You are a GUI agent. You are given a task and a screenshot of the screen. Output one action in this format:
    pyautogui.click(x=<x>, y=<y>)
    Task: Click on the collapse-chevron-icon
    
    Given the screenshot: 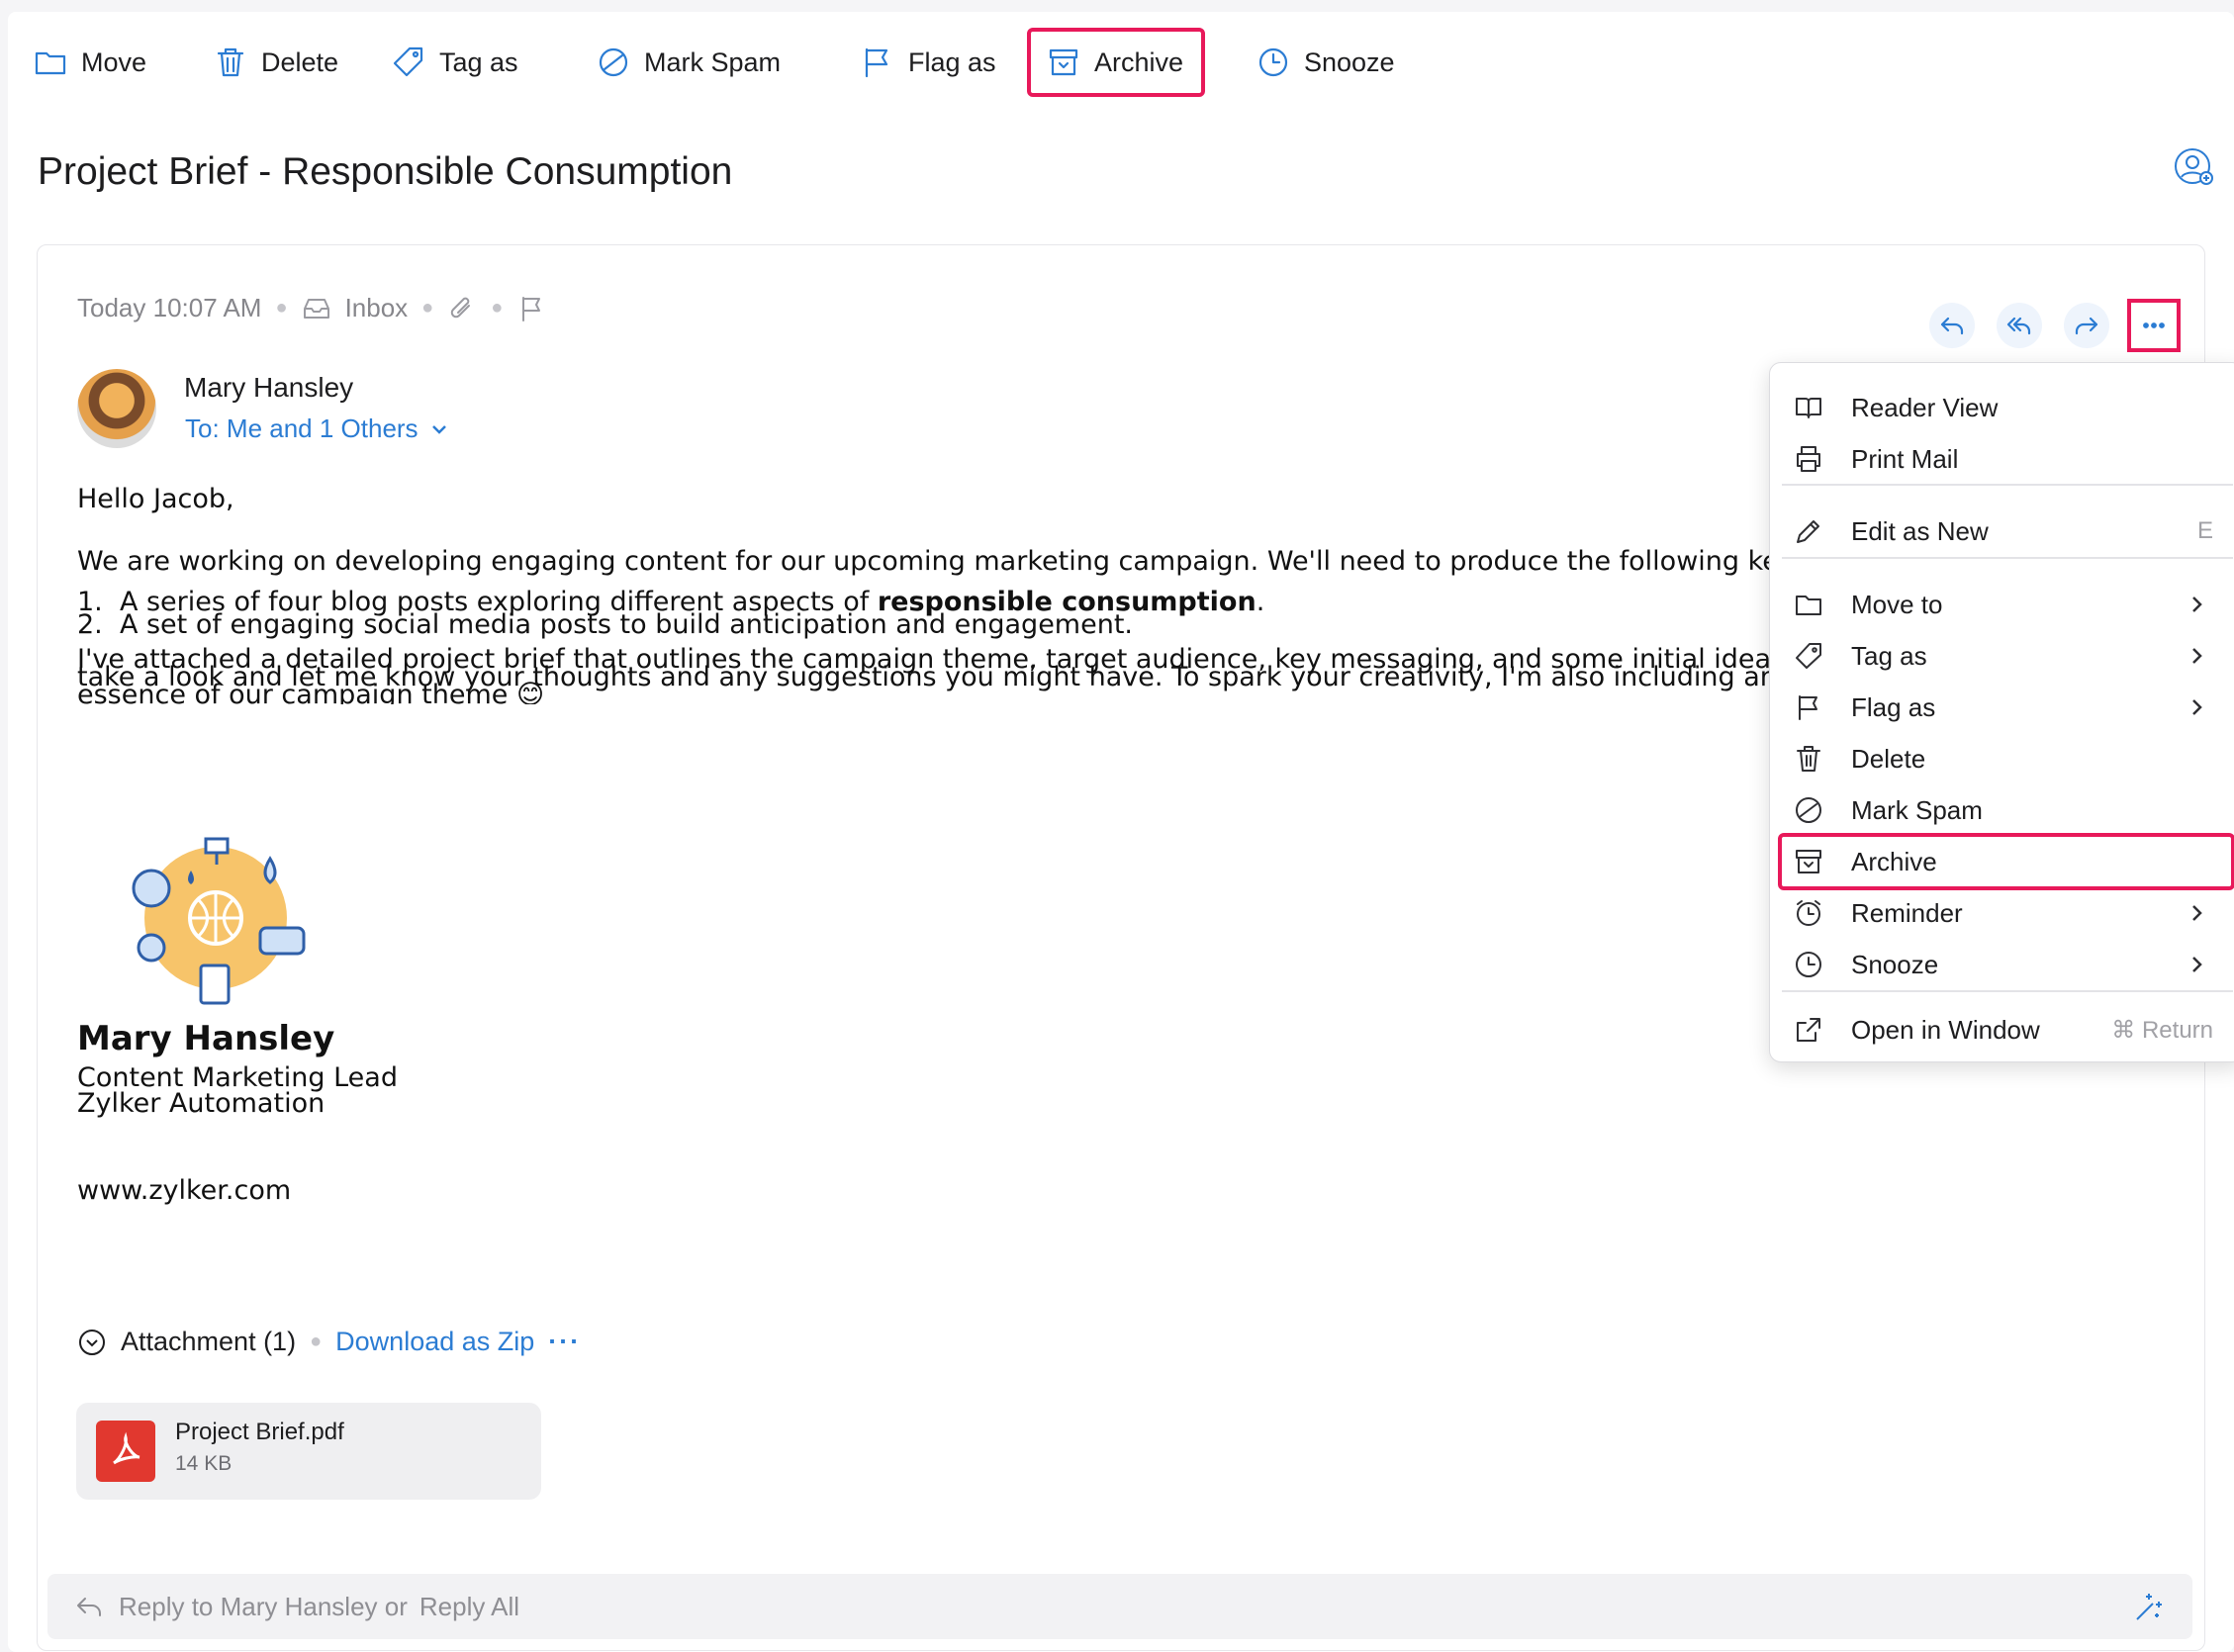 What is the action you would take?
    pyautogui.click(x=92, y=1342)
    